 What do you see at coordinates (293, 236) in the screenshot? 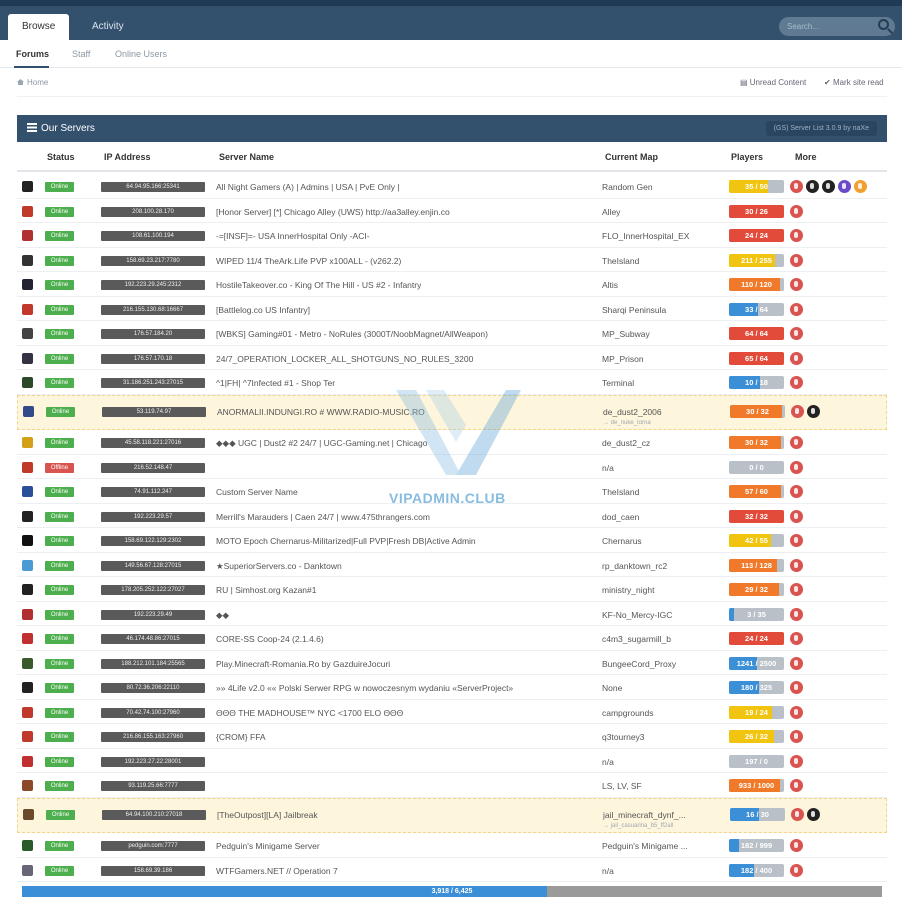
I see `server-name: -=[INSF]=- USA InnerHospital Only -ACI-` at bounding box center [293, 236].